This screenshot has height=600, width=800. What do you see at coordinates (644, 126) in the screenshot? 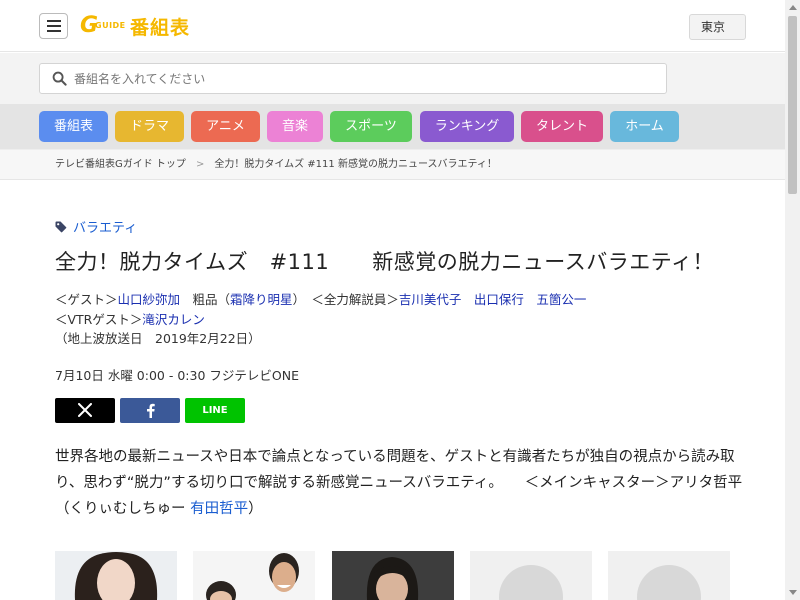
I see `nav-item-home: ホーム` at bounding box center [644, 126].